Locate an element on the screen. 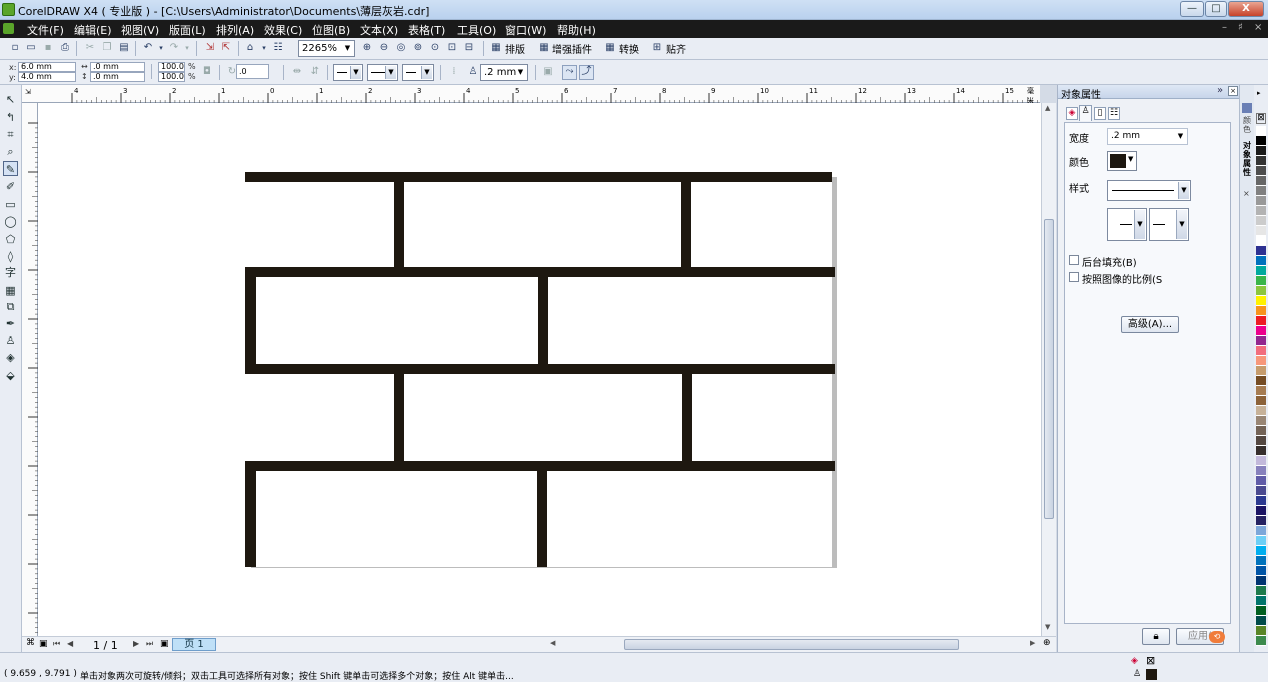 This screenshot has width=1268, height=682. mdi-close-button: × is located at coordinates (1258, 27).